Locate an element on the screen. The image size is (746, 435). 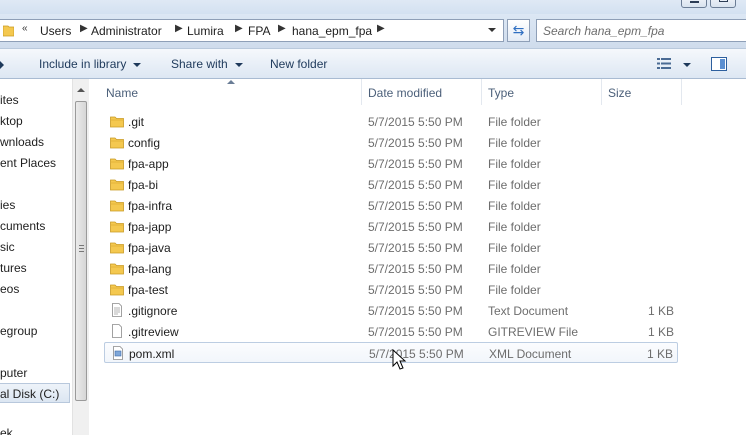
file-row: config 5/7/2015 5:50 PM File folder is located at coordinates (391, 142).